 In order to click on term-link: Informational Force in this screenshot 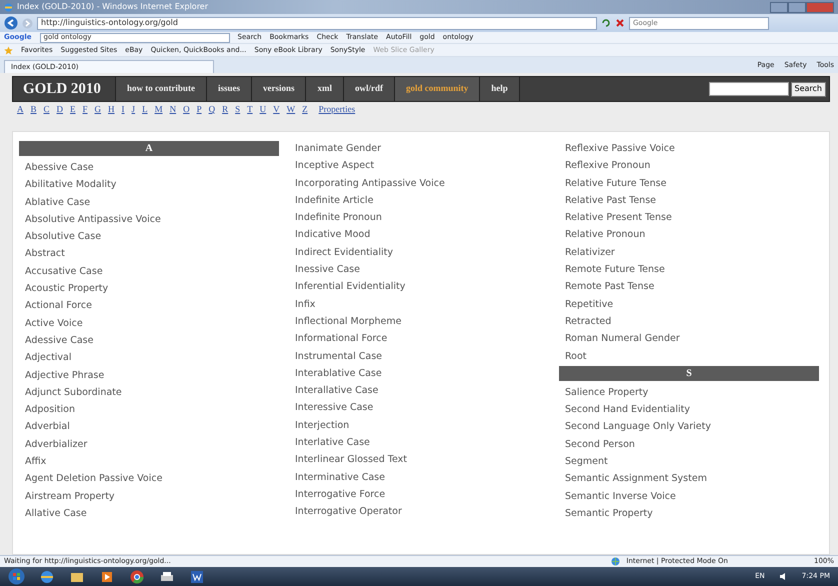, I will do `click(419, 339)`.